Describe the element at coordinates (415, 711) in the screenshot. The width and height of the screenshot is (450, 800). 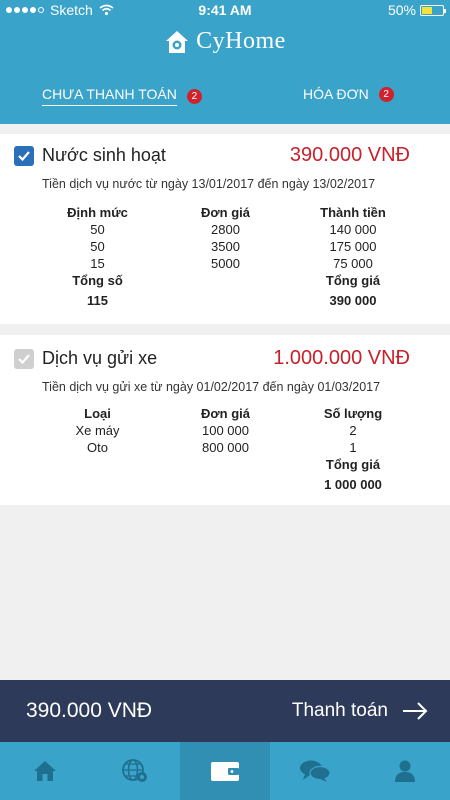
I see `arrow-right-icon` at that location.